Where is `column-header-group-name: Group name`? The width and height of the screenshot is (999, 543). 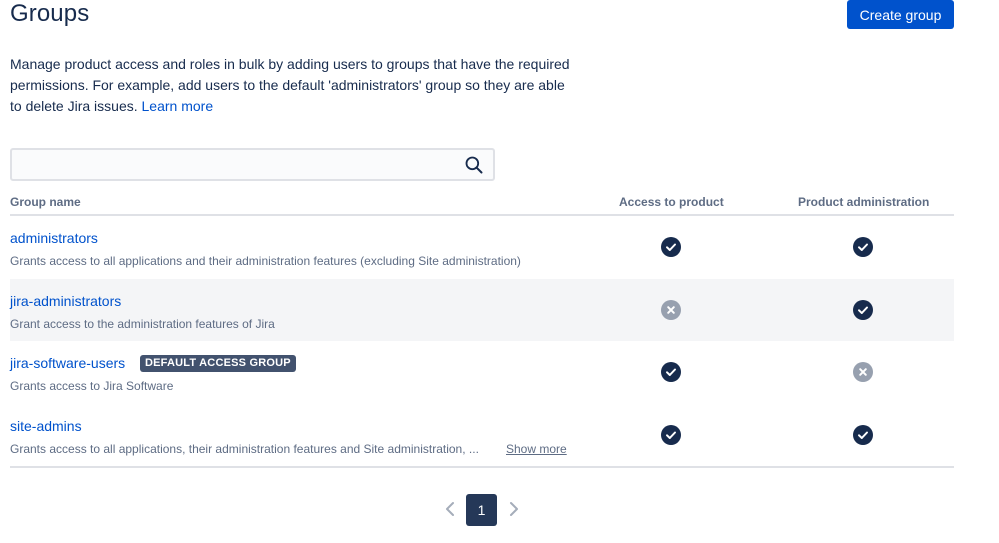
column-header-group-name: Group name is located at coordinates (45, 202).